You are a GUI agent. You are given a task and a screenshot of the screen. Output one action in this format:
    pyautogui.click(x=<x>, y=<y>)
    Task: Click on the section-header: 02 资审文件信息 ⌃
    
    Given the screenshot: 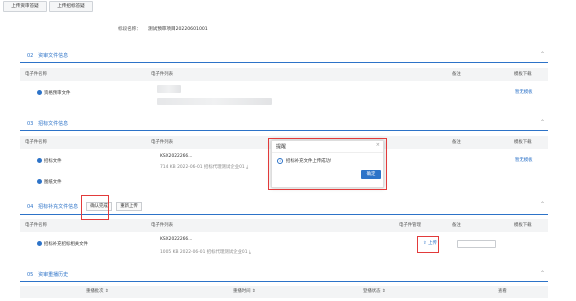 What is the action you would take?
    pyautogui.click(x=284, y=56)
    